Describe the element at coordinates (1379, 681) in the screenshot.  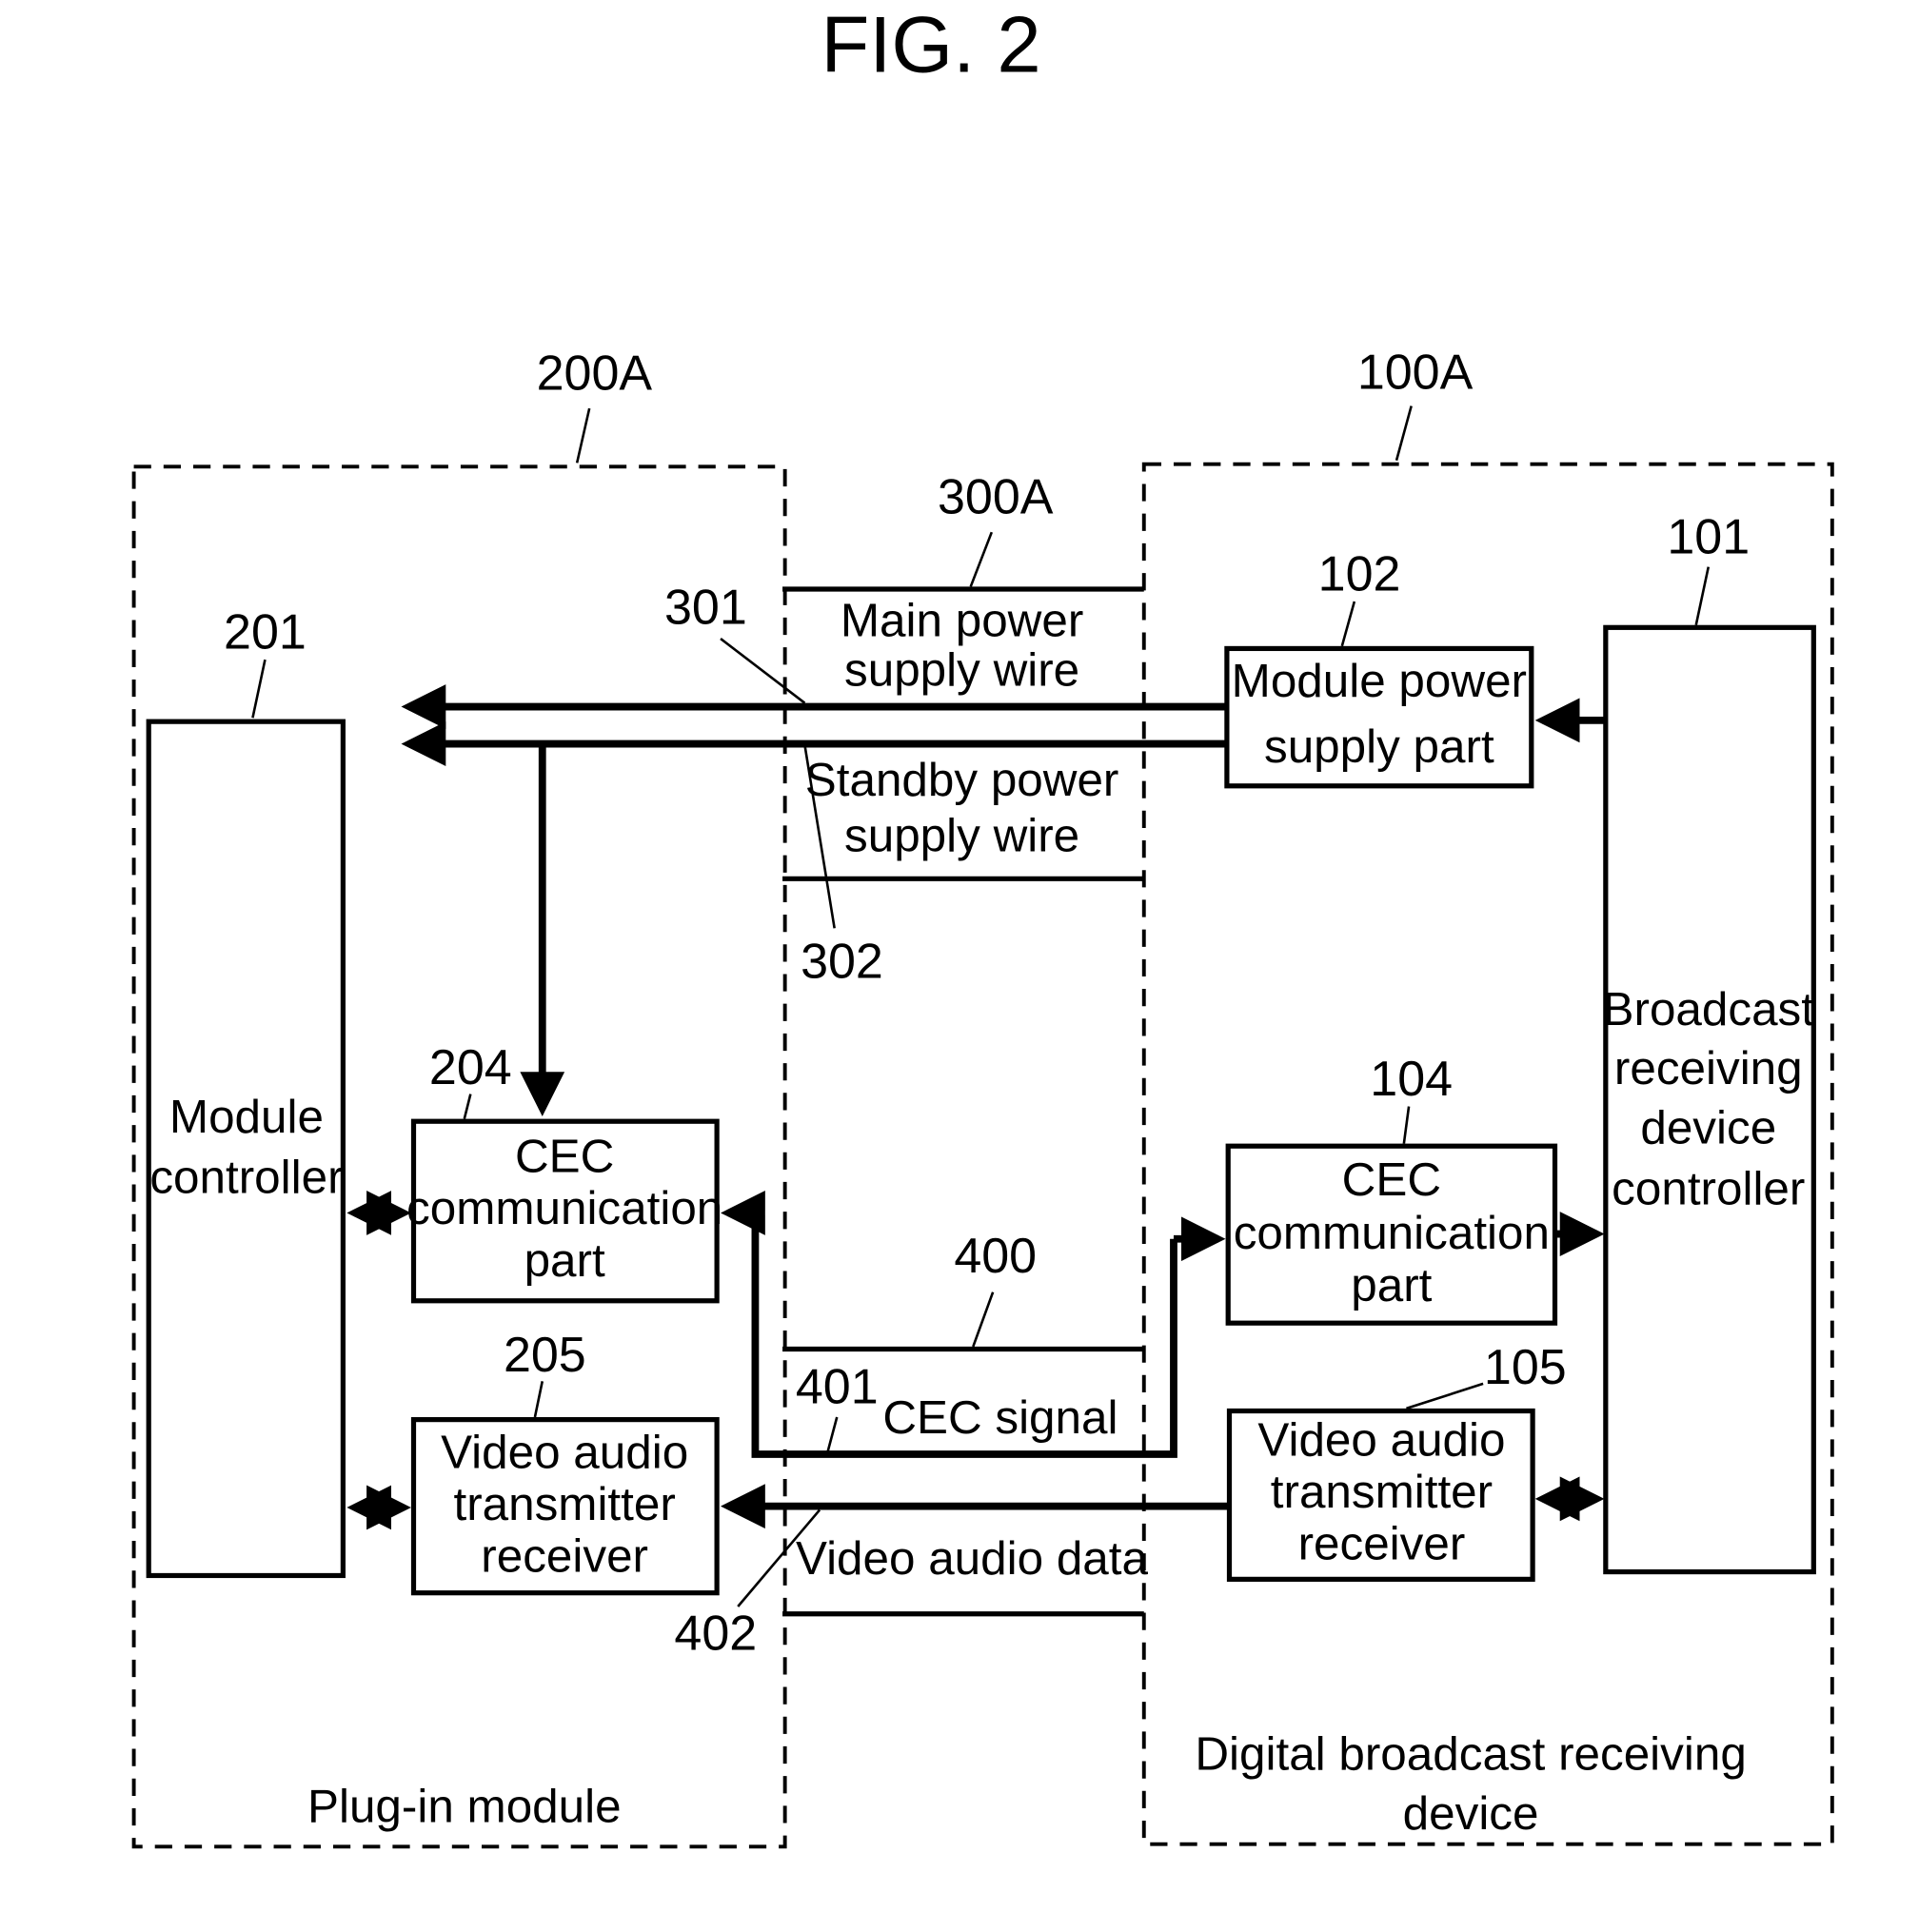
I see `module-power-line1: Module power` at that location.